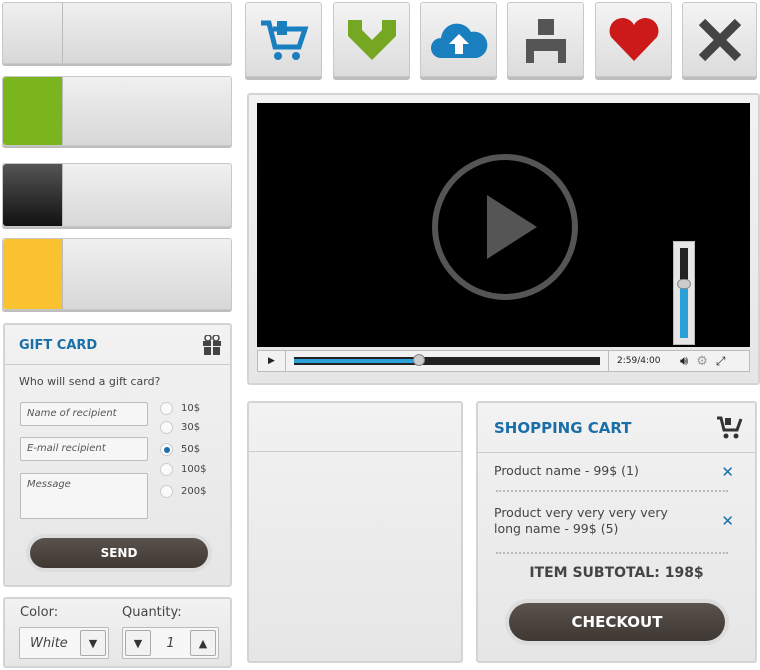 Image resolution: width=760 pixels, height=670 pixels. Describe the element at coordinates (581, 512) in the screenshot. I see `cart-item-label: Product very very very very` at that location.